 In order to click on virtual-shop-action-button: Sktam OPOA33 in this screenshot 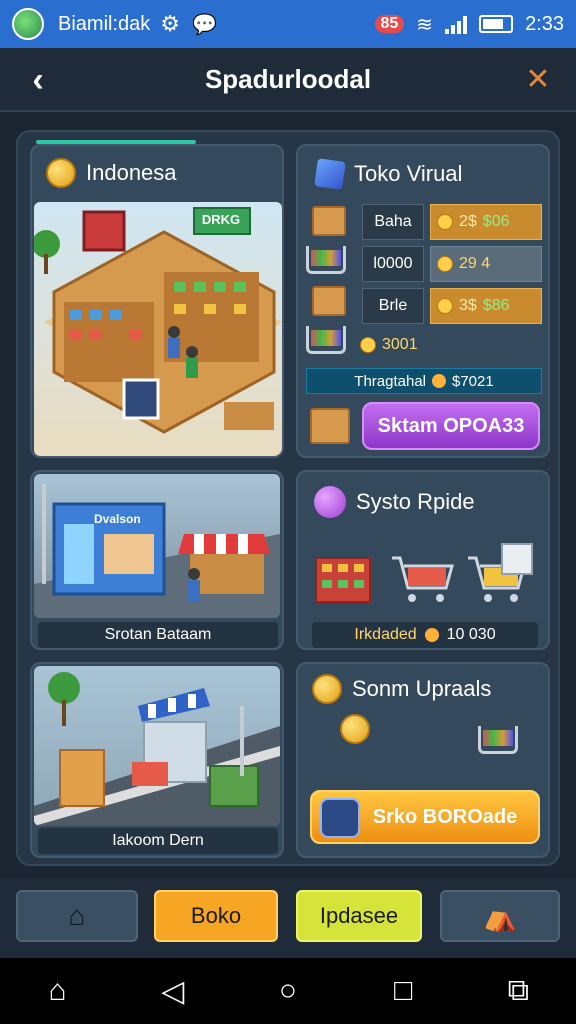, I will do `click(451, 426)`.